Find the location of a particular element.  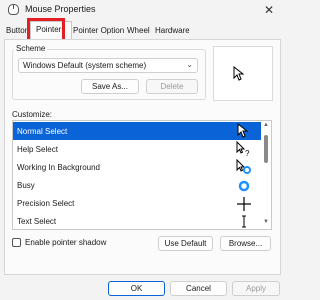

row-label: Busy is located at coordinates (26, 185).